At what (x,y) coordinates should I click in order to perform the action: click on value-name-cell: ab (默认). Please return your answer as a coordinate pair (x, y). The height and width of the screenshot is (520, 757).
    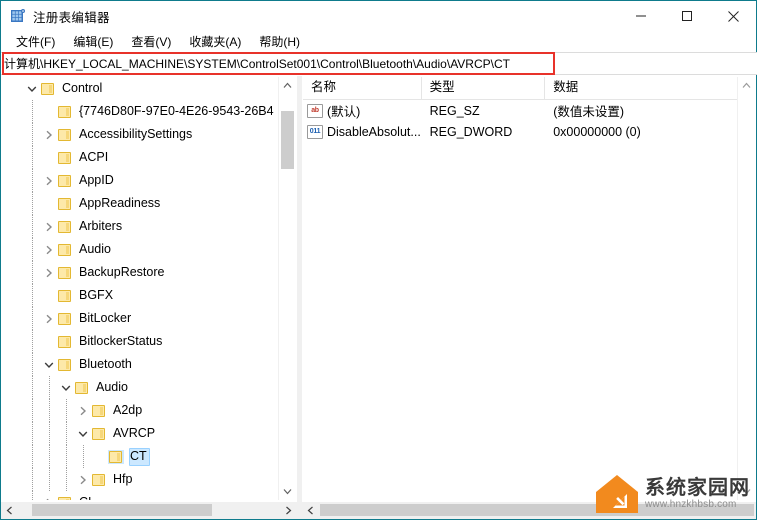
    Looking at the image, I should click on (362, 110).